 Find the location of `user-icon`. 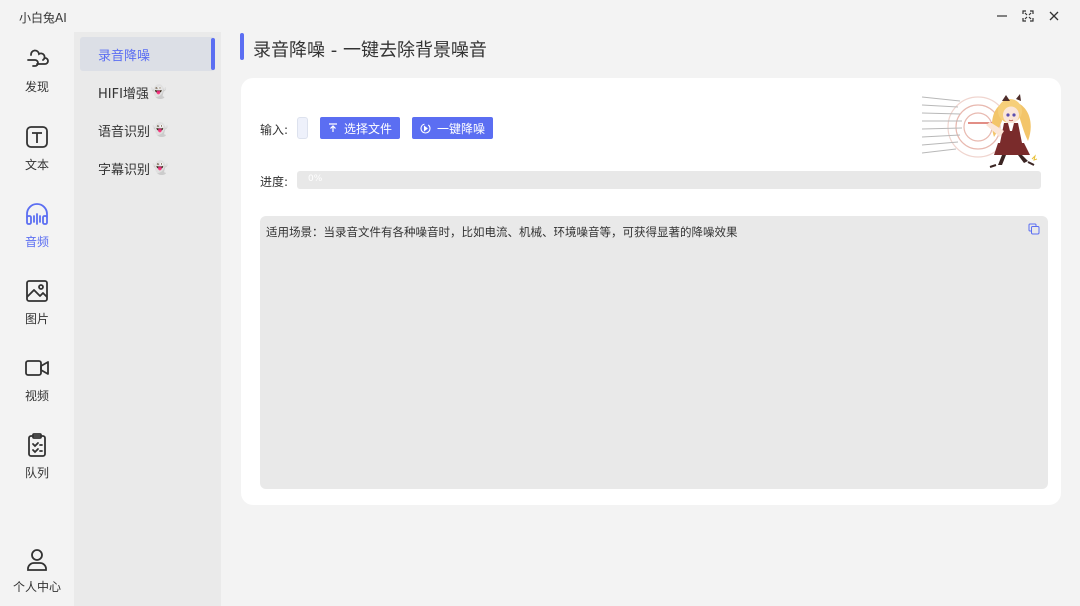

user-icon is located at coordinates (37, 559).